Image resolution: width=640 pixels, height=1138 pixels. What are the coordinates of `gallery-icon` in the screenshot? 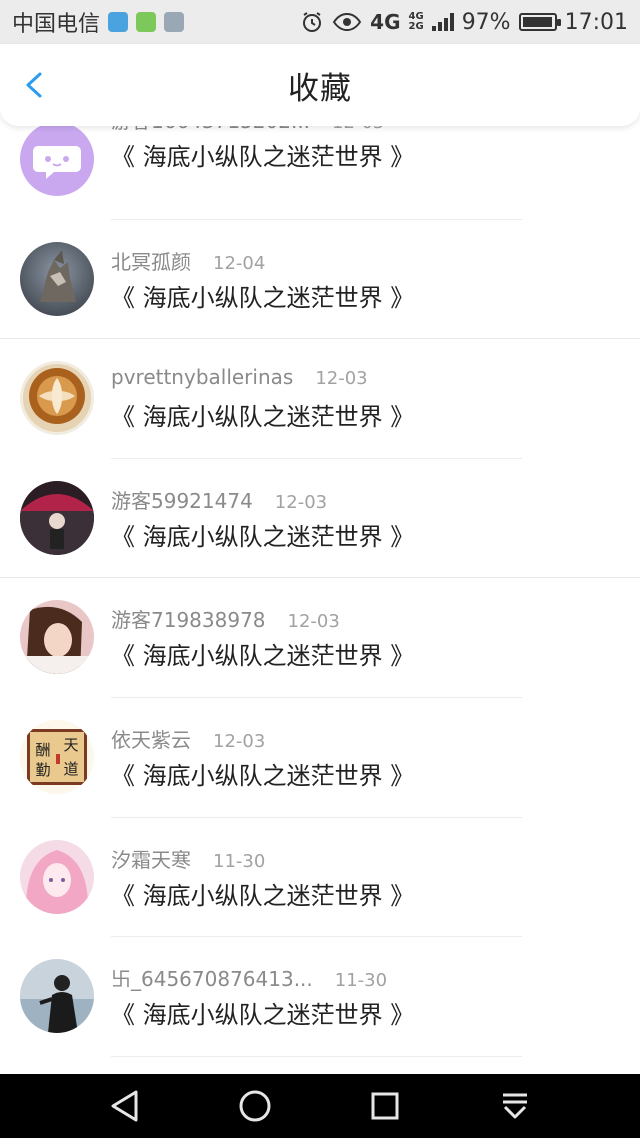 It's located at (174, 22).